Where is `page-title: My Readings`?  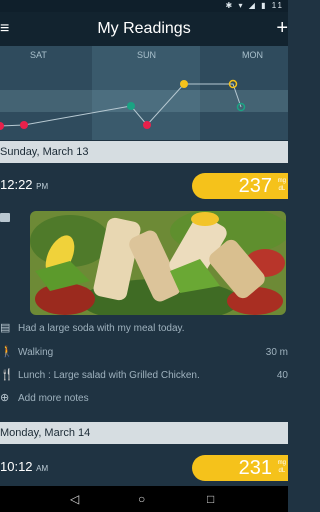 page-title: My Readings is located at coordinates (144, 28).